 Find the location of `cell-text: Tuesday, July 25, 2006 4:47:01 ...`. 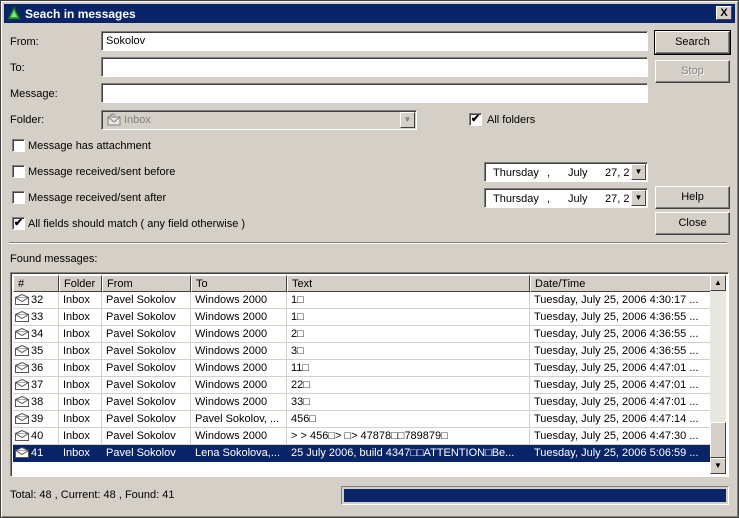

cell-text: Tuesday, July 25, 2006 4:47:01 ... is located at coordinates (616, 402).